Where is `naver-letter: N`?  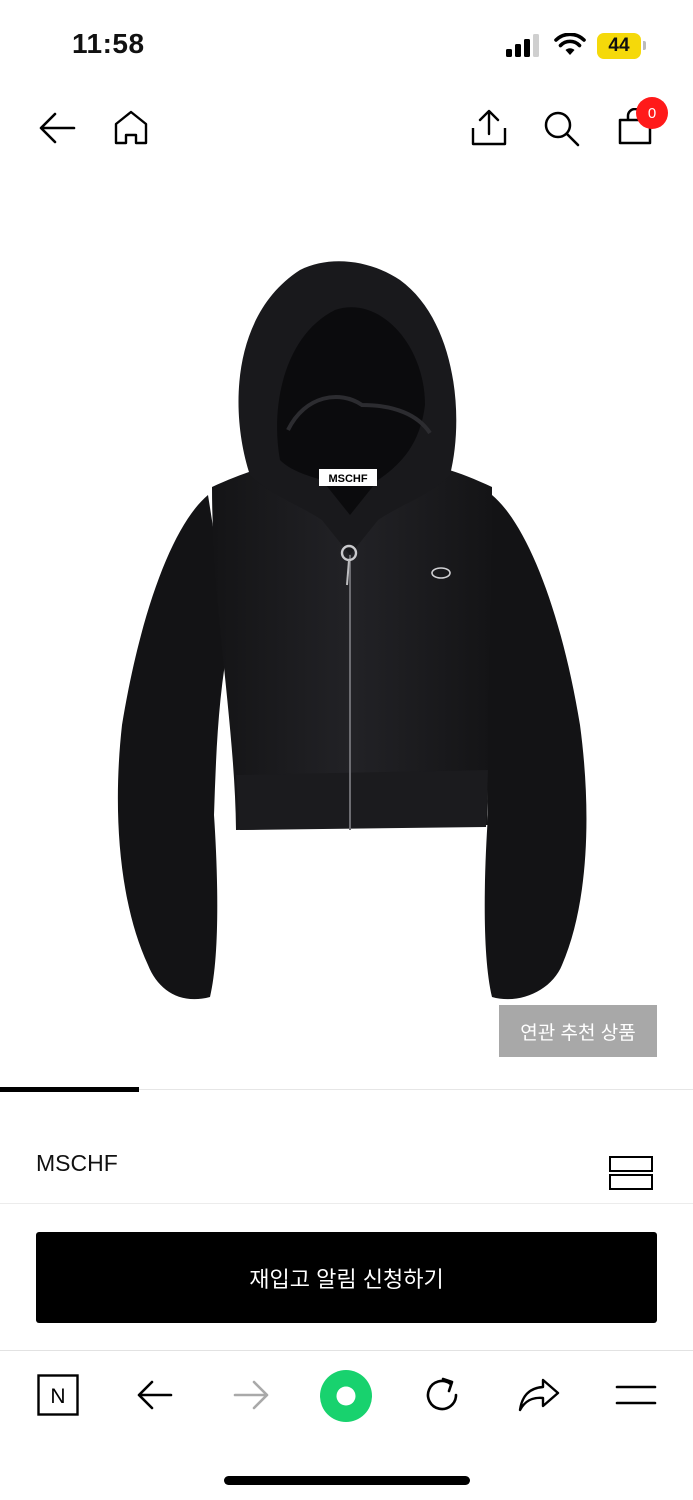
naver-letter: N is located at coordinates (57, 1396).